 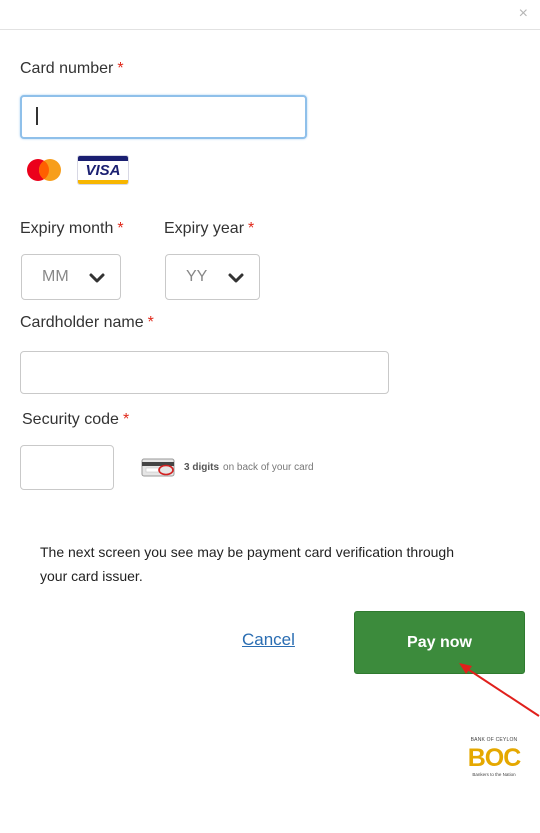 What do you see at coordinates (204, 372) in the screenshot?
I see `cardholder-name-input` at bounding box center [204, 372].